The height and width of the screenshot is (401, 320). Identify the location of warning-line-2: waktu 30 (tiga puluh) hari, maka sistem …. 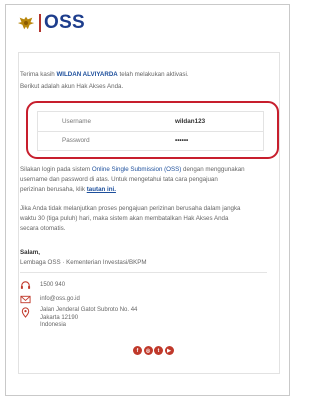
(124, 218).